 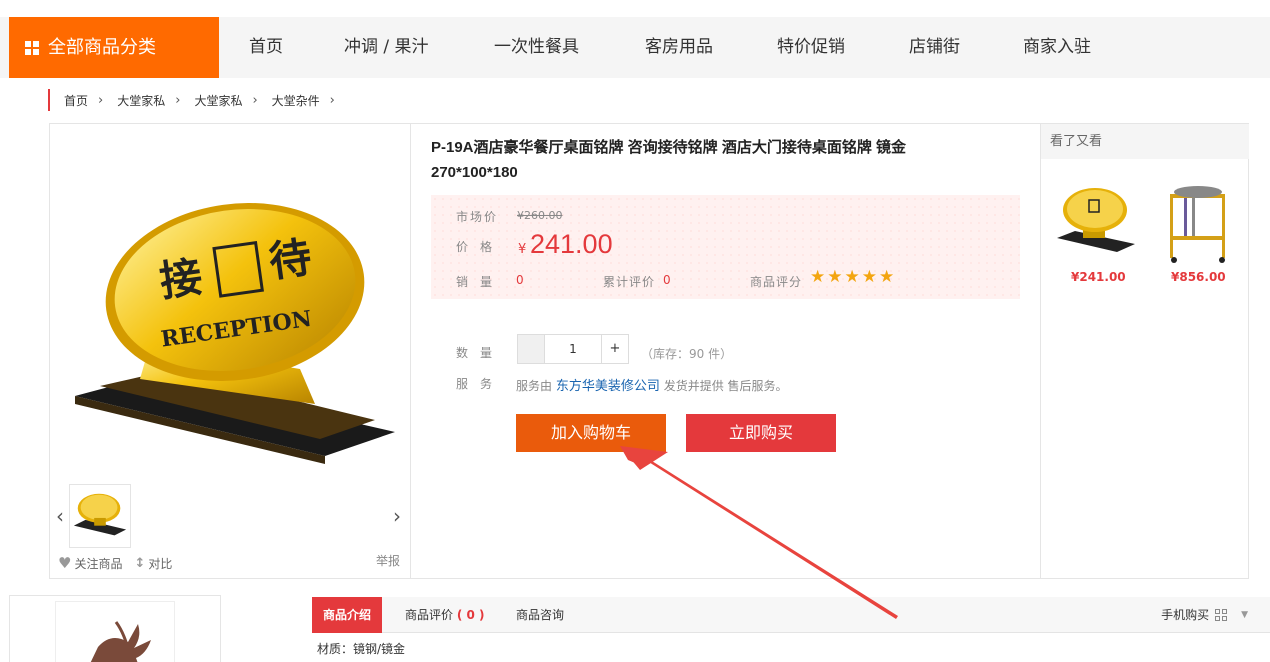 I want to click on sales-label: 销量, so click(x=480, y=282).